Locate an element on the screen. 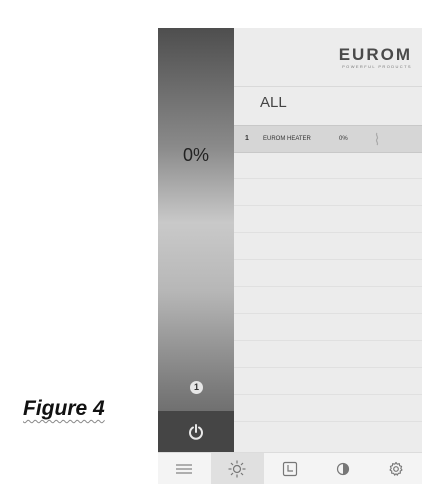  device-level: 0% is located at coordinates (343, 139).